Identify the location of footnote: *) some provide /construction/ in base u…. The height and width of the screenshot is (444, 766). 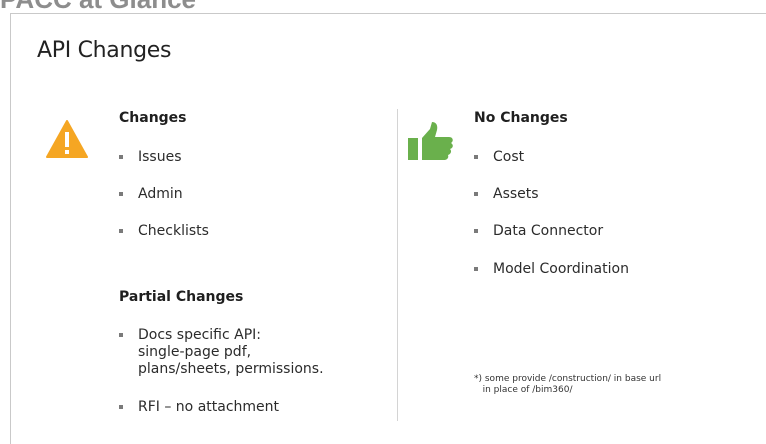
(568, 384).